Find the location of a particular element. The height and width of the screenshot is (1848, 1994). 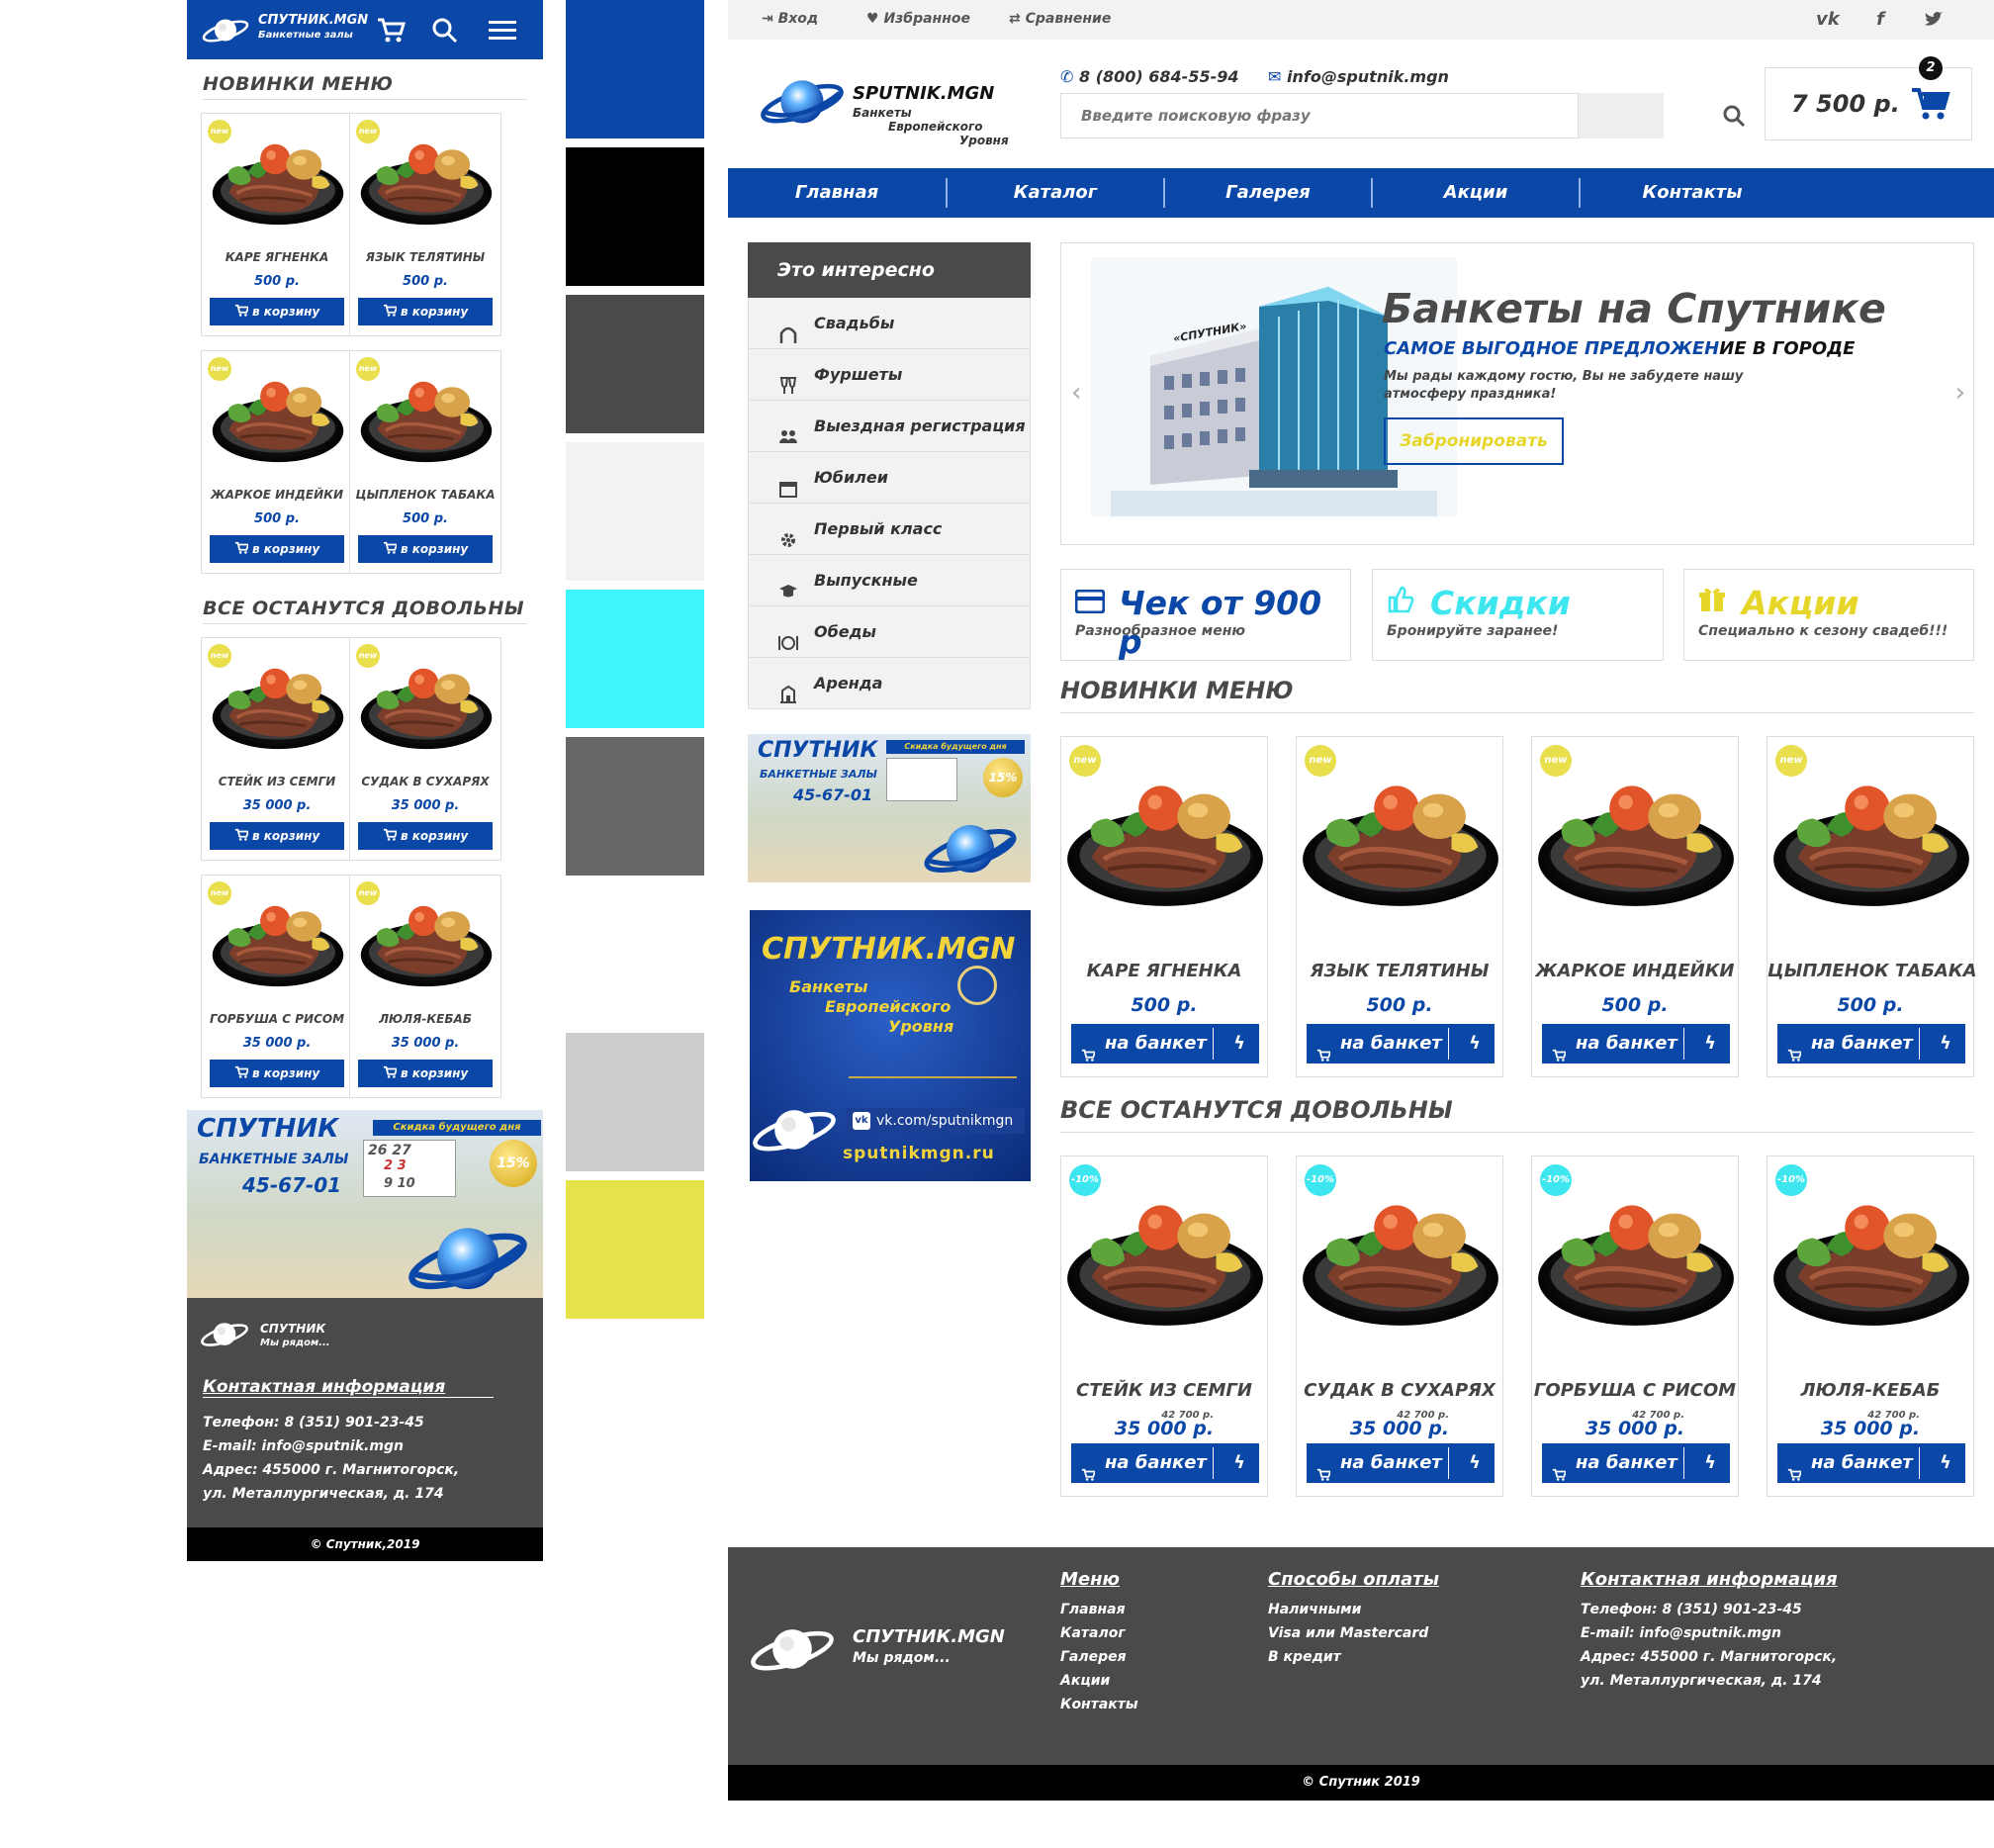

vk-icon: vk is located at coordinates (1828, 20).